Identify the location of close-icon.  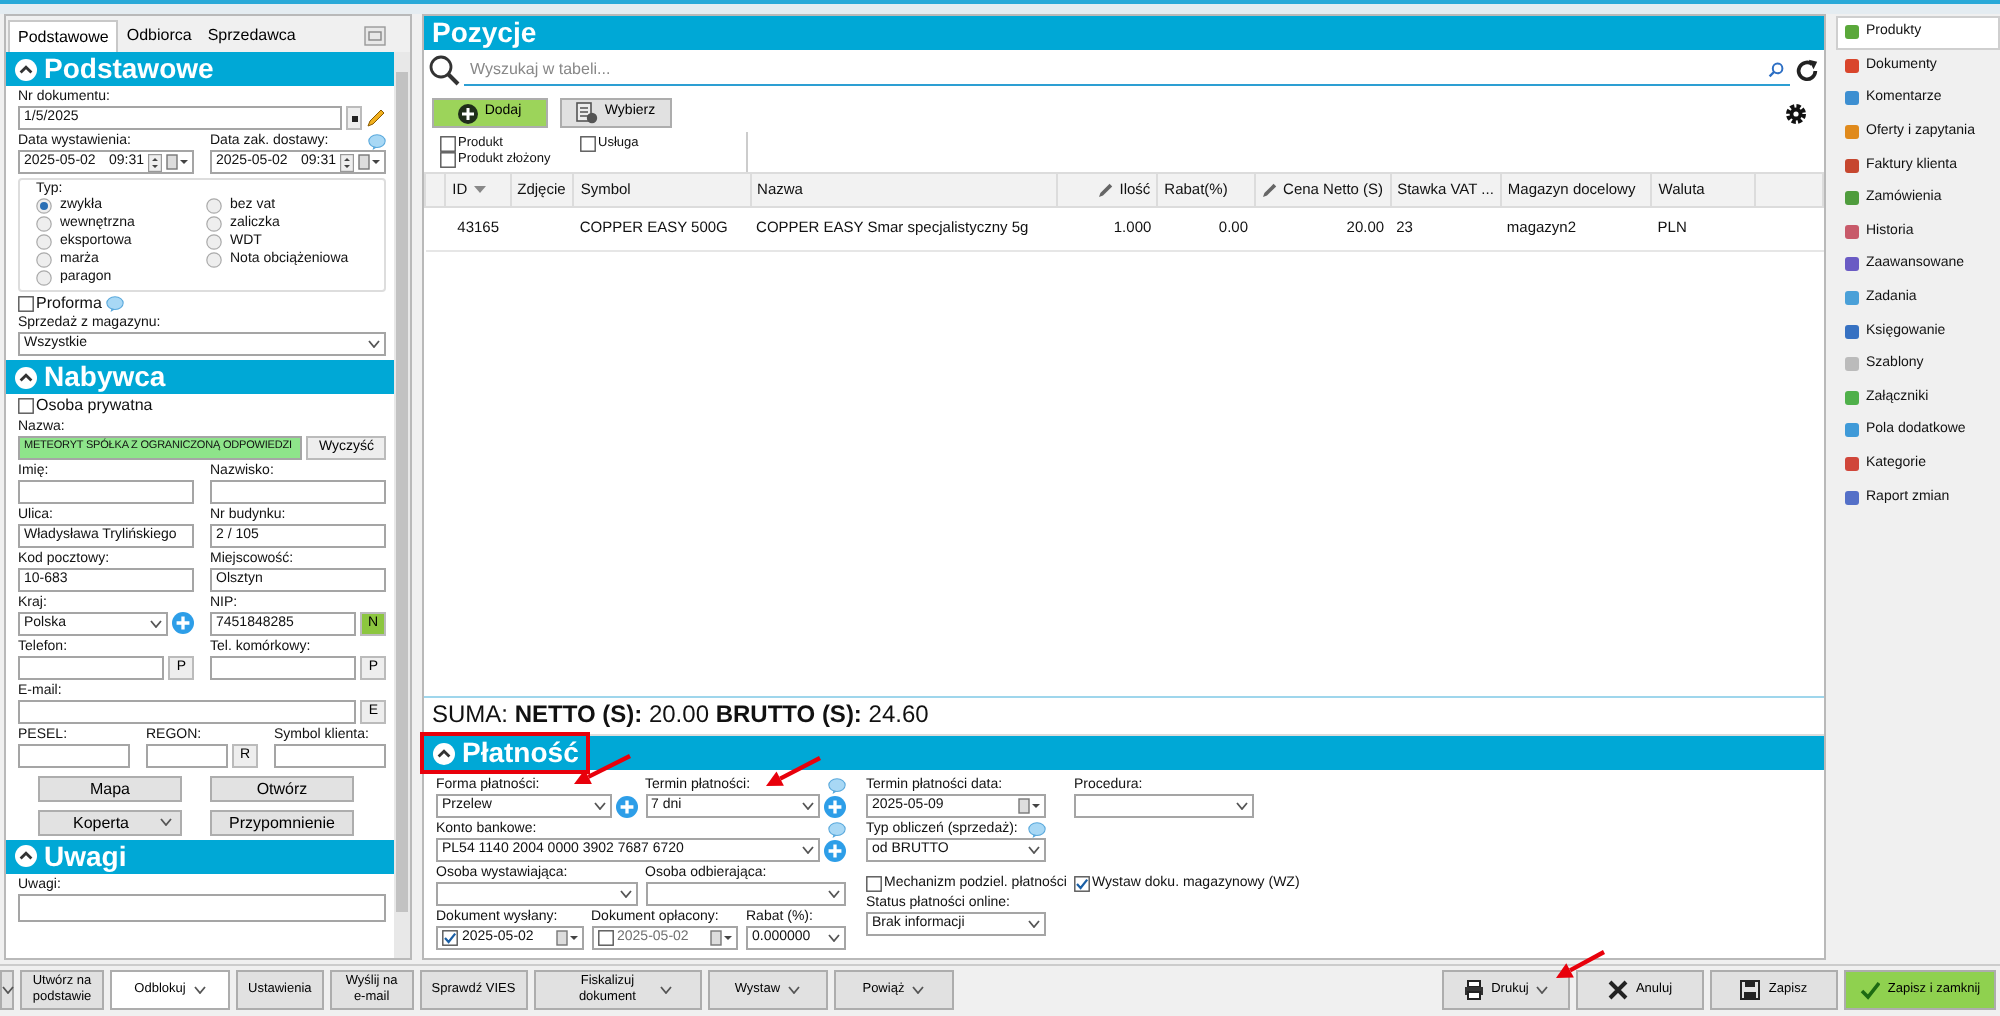
(1617, 989).